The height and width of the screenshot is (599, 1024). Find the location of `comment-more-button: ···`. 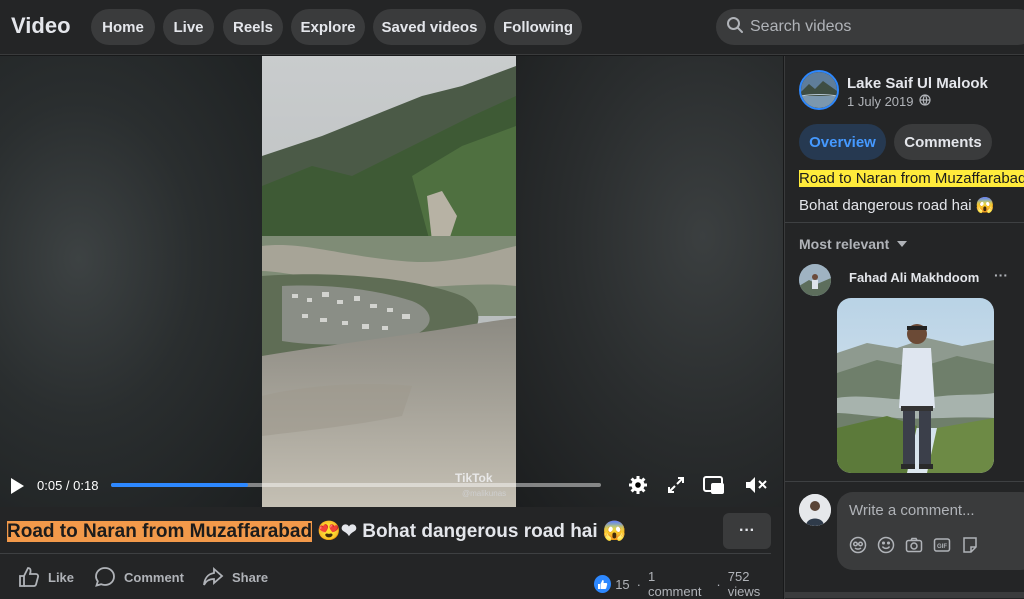

comment-more-button: ··· is located at coordinates (1001, 275).